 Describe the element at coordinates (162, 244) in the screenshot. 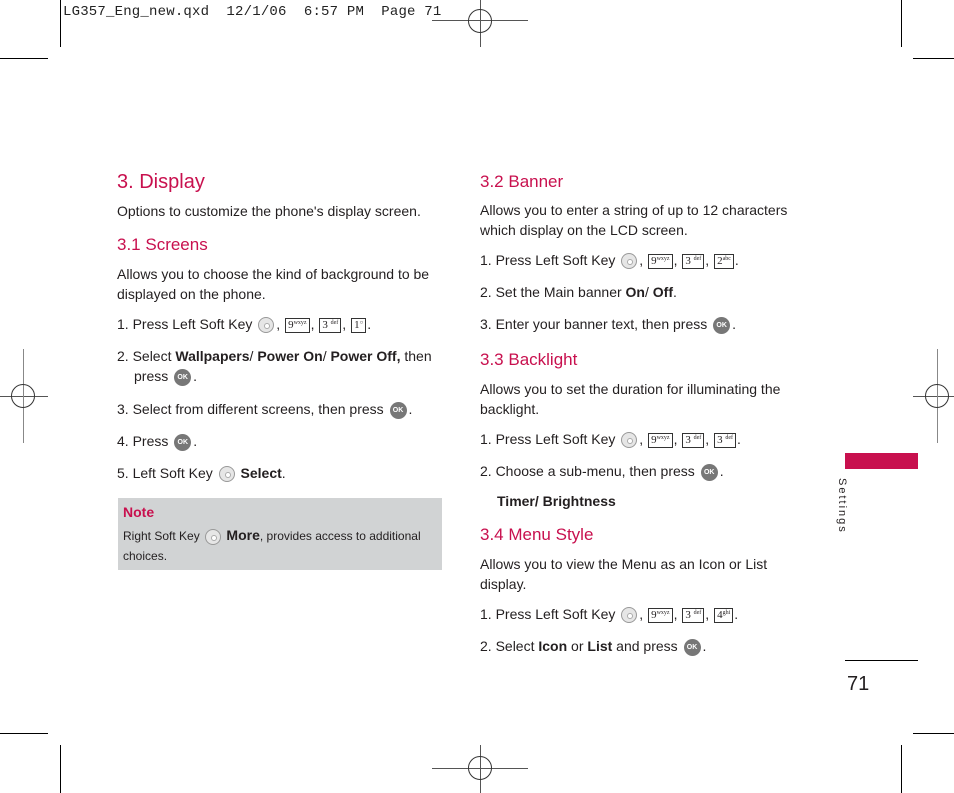

I see `section-heading-screens: 3.1 Screens` at that location.